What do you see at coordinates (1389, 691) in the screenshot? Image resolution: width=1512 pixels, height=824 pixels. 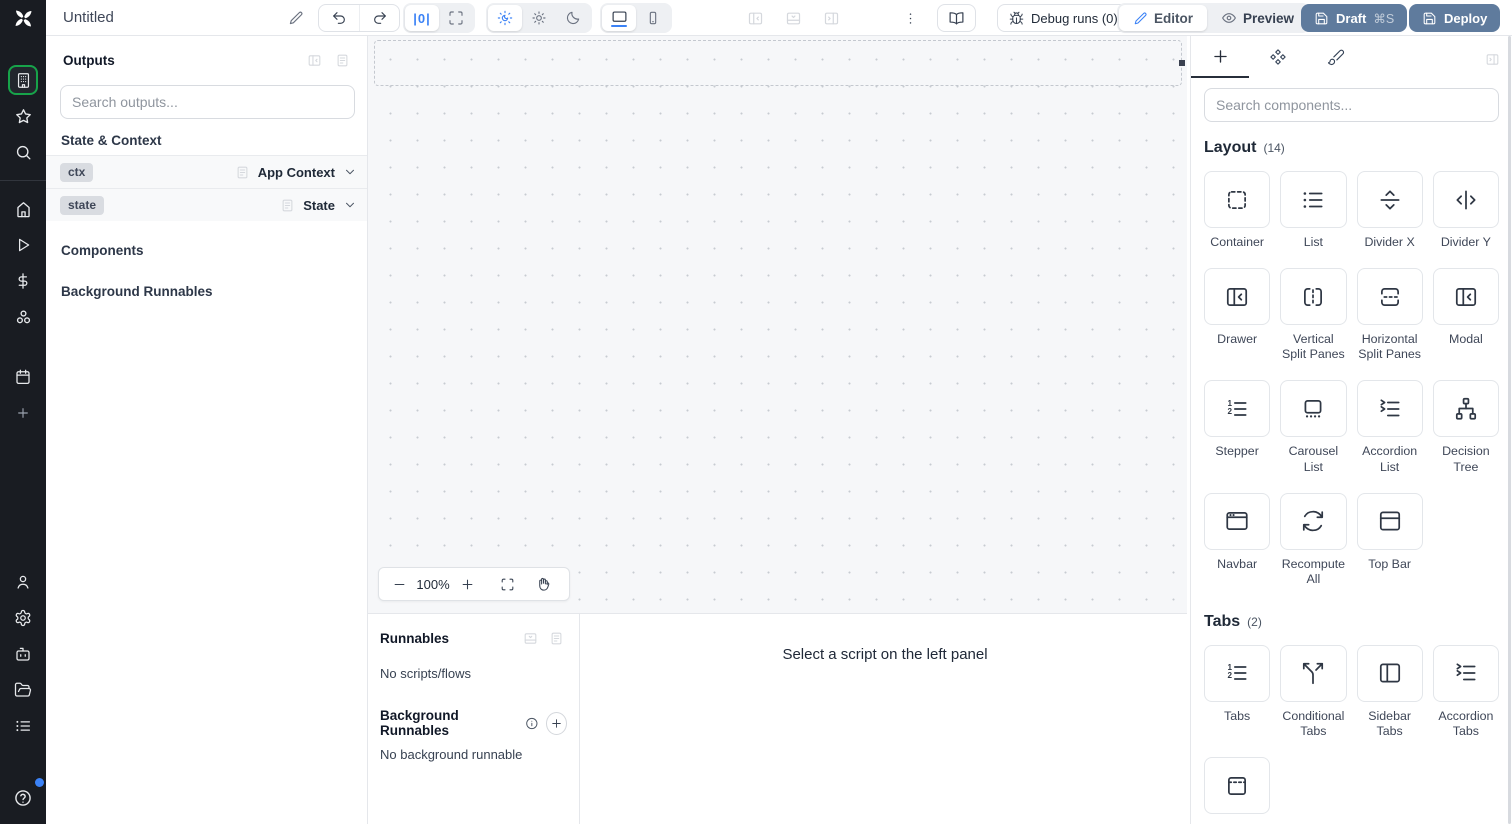 I see `component-card-sidebar-tabs: Sidebar Tabs` at bounding box center [1389, 691].